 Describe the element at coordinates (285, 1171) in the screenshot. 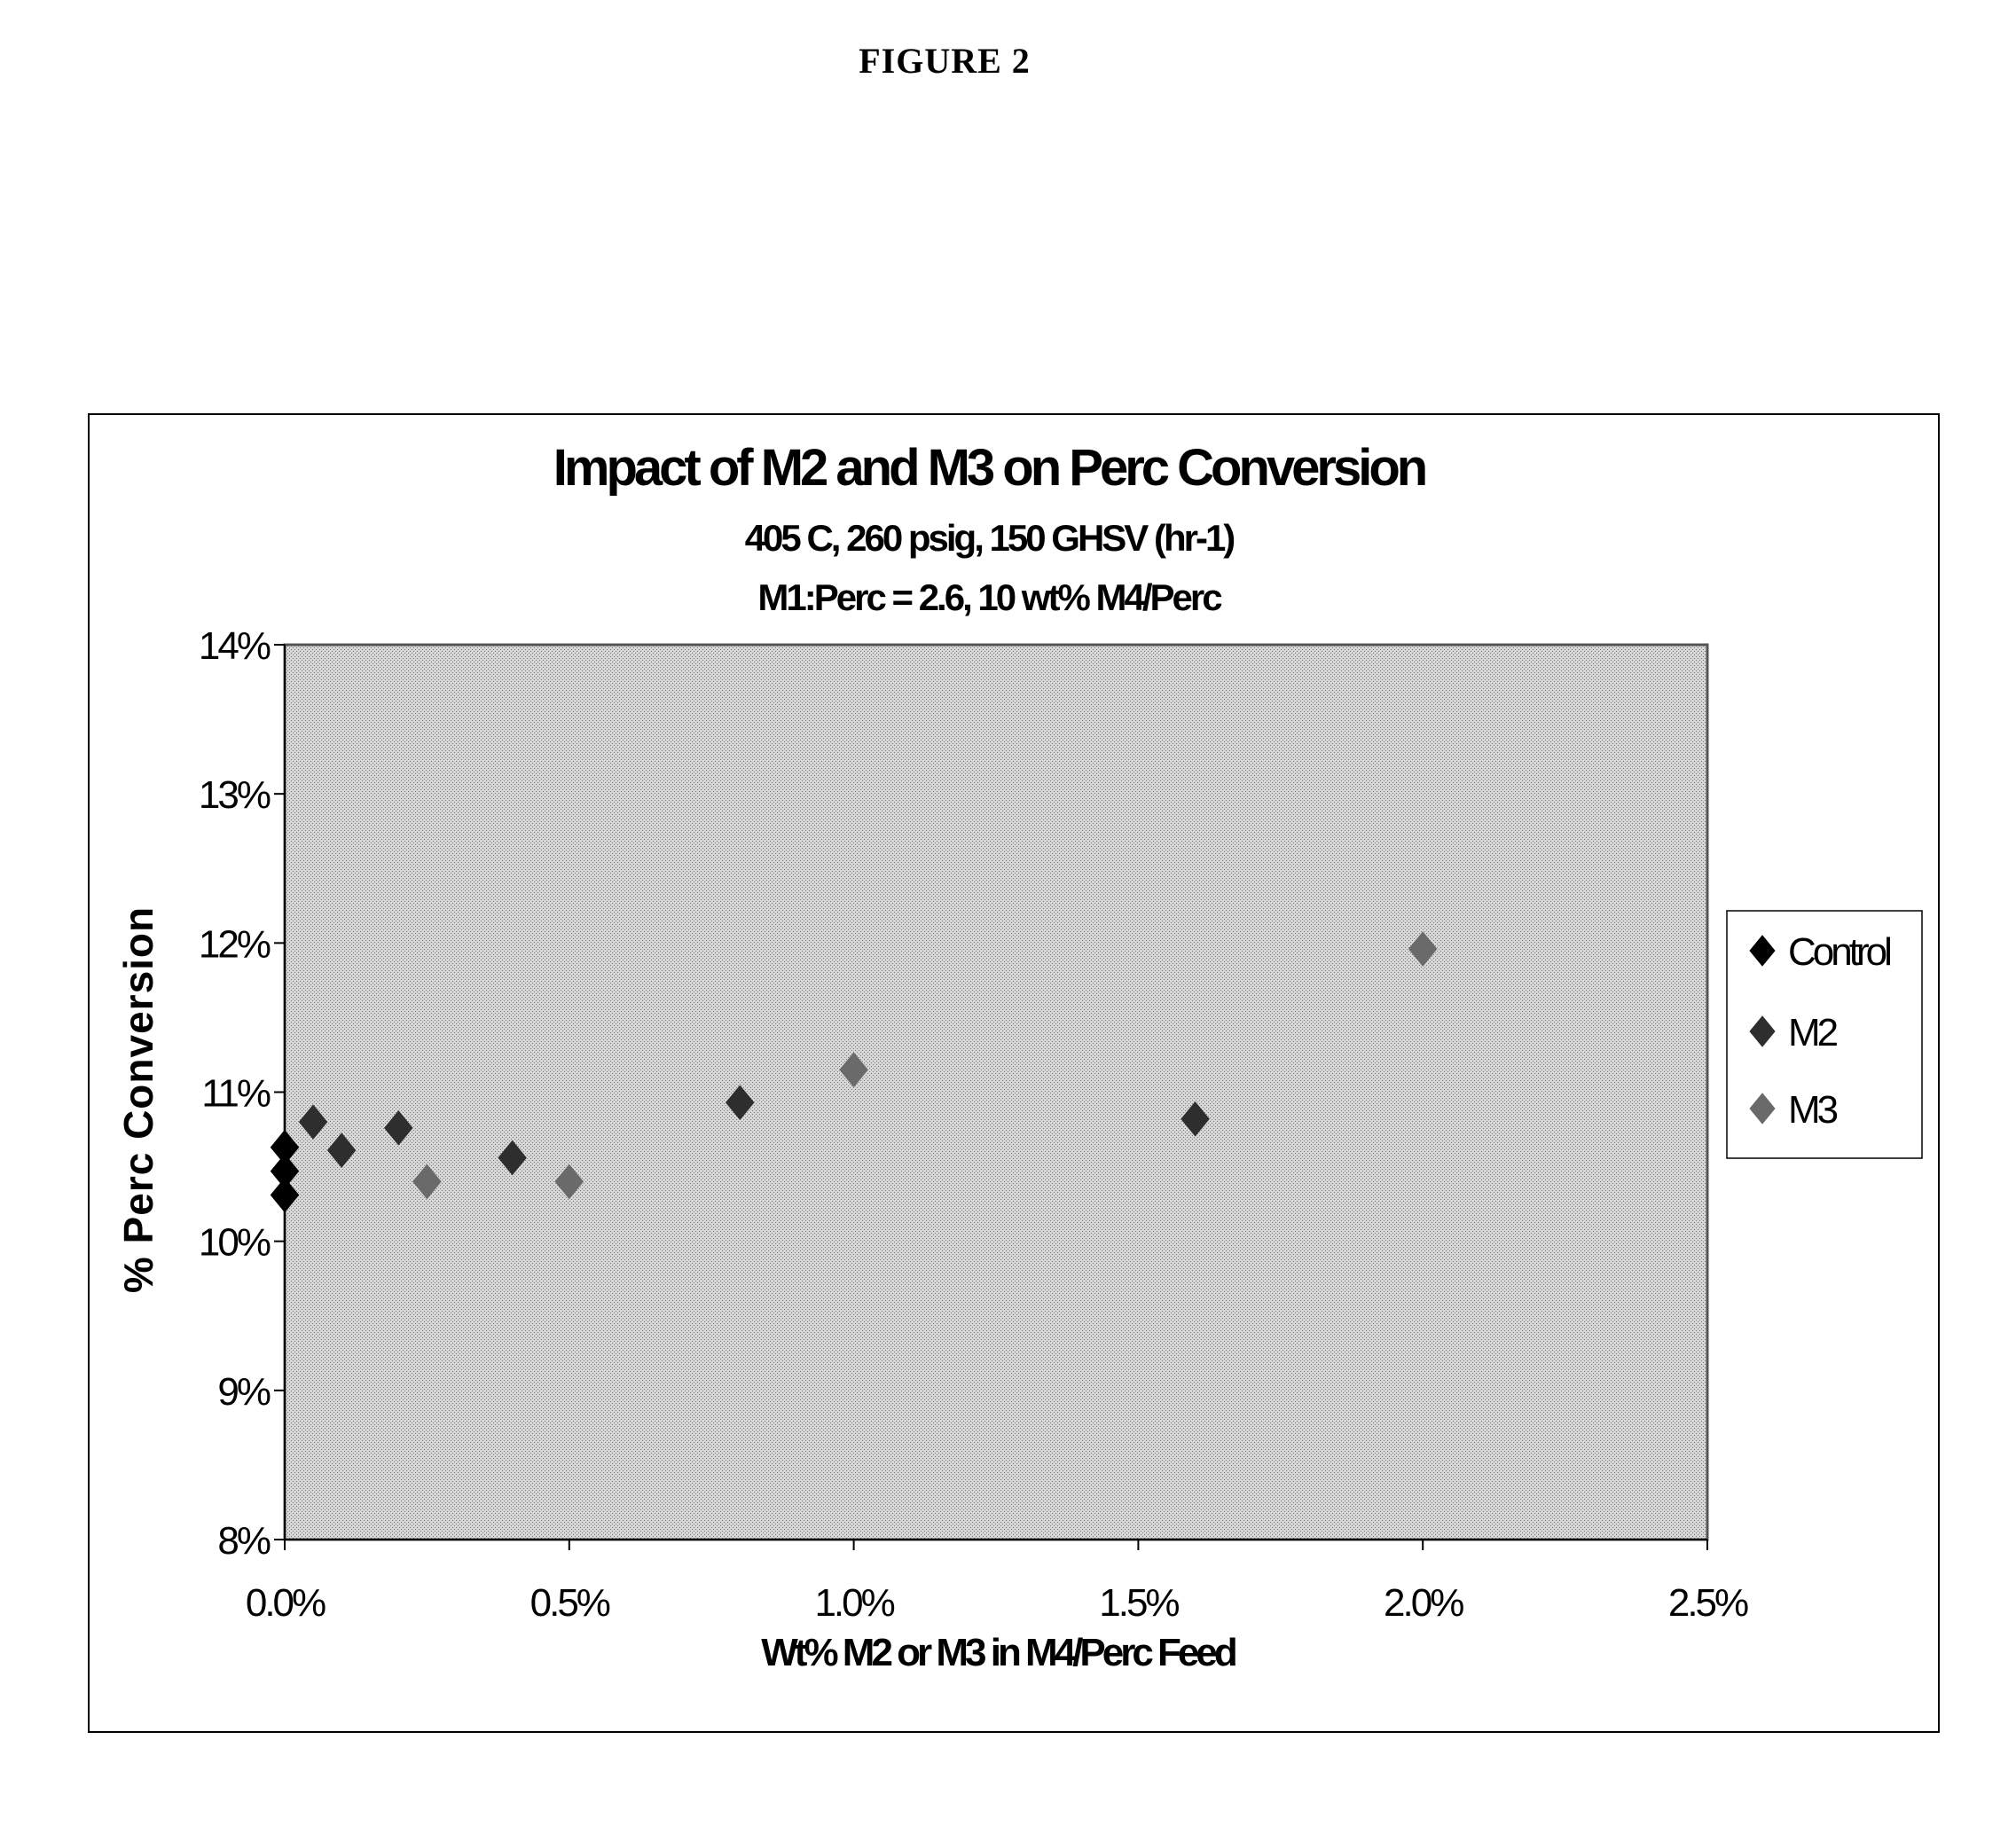

I see `series-control` at that location.